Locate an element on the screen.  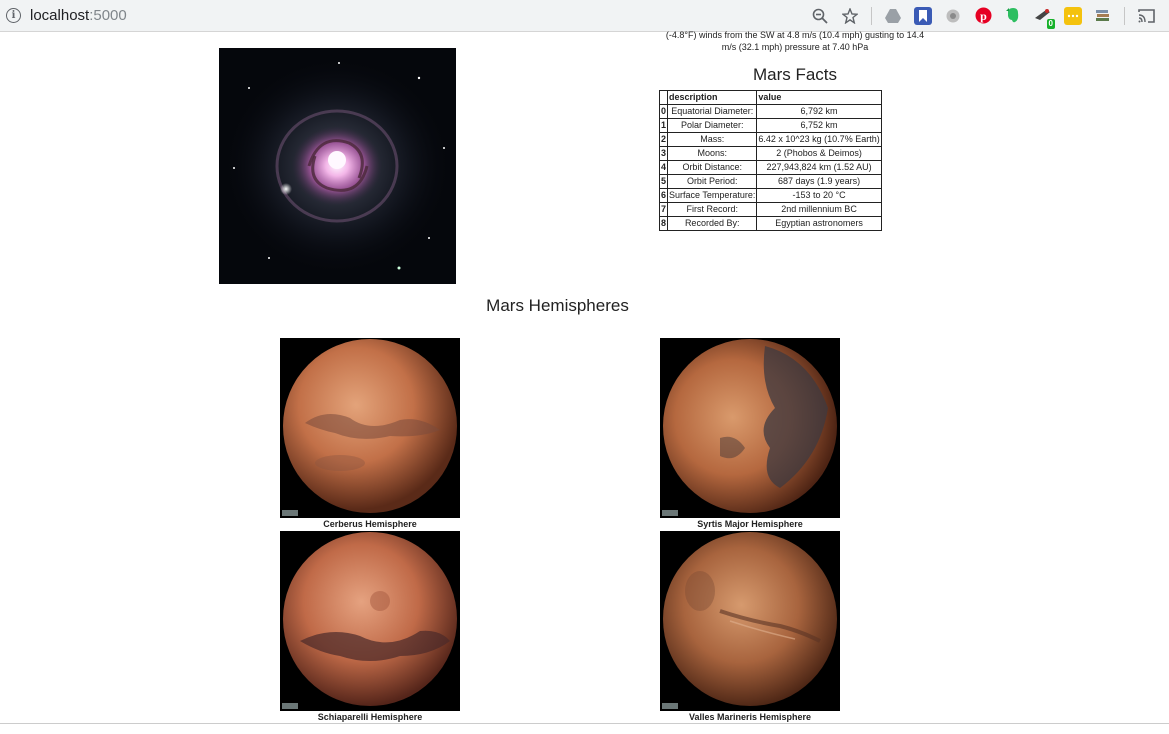
table-row: 7 First Record: 2nd millennium BC is located at coordinates (770, 209).